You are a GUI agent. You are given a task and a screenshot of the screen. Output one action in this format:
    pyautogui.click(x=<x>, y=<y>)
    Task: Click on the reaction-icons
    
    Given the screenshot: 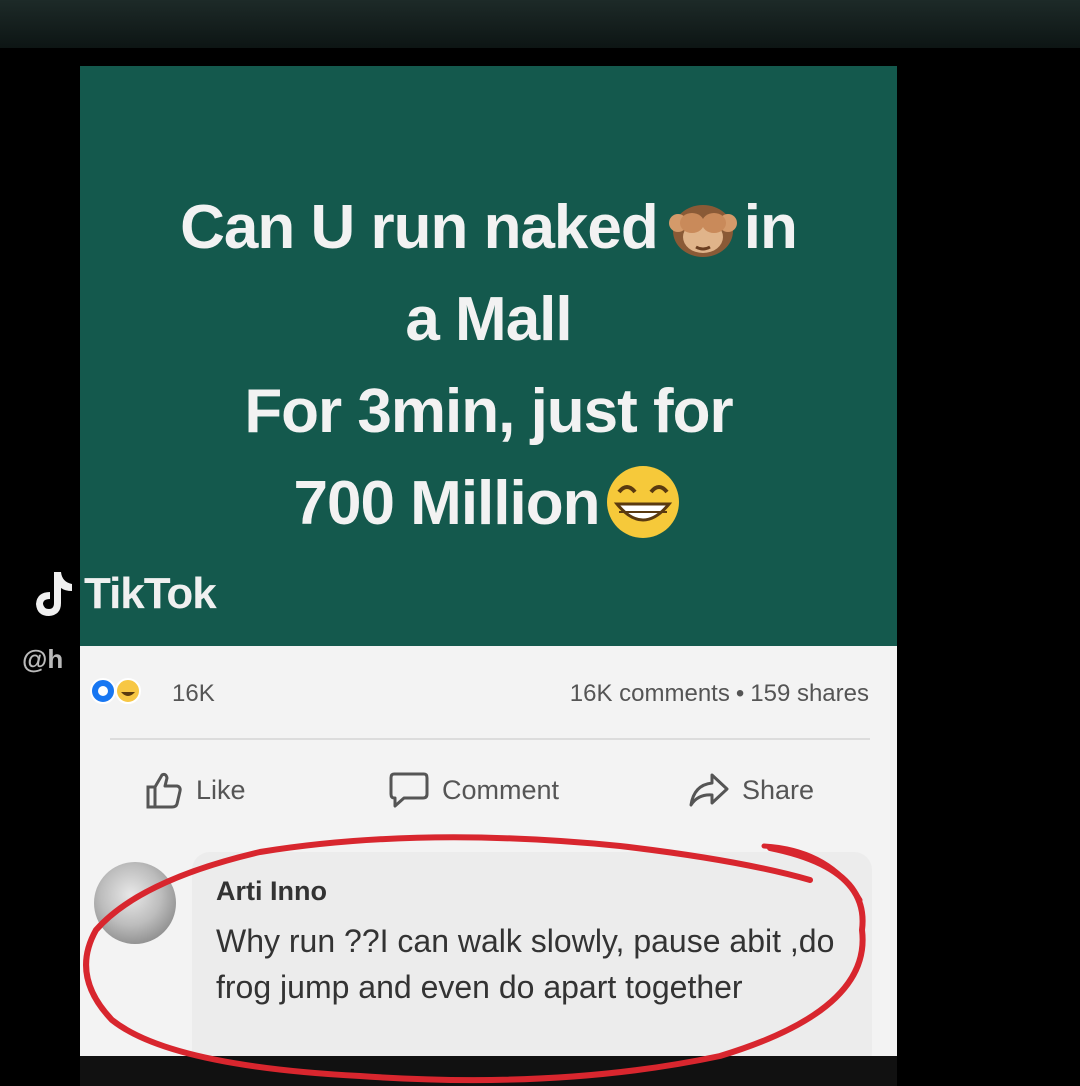 What is the action you would take?
    pyautogui.click(x=116, y=691)
    